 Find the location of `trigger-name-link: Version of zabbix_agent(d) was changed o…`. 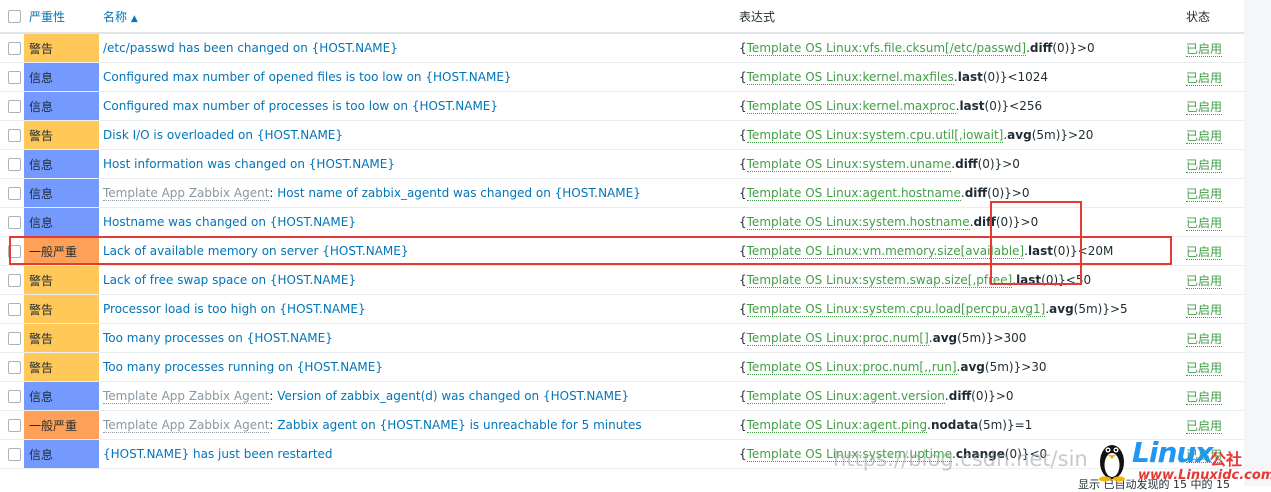

trigger-name-link: Version of zabbix_agent(d) was changed o… is located at coordinates (453, 396).